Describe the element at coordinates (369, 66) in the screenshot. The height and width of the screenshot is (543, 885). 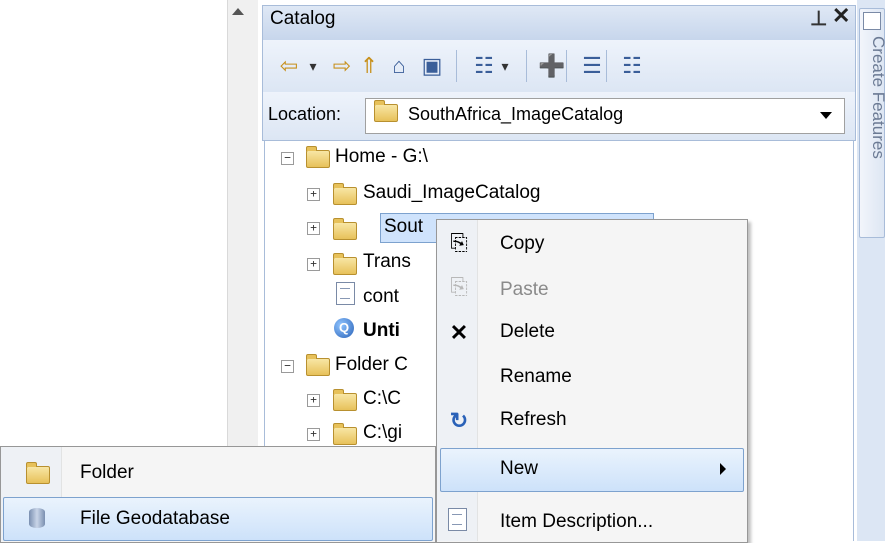
I see `up-one-level-icon: ⇑` at that location.